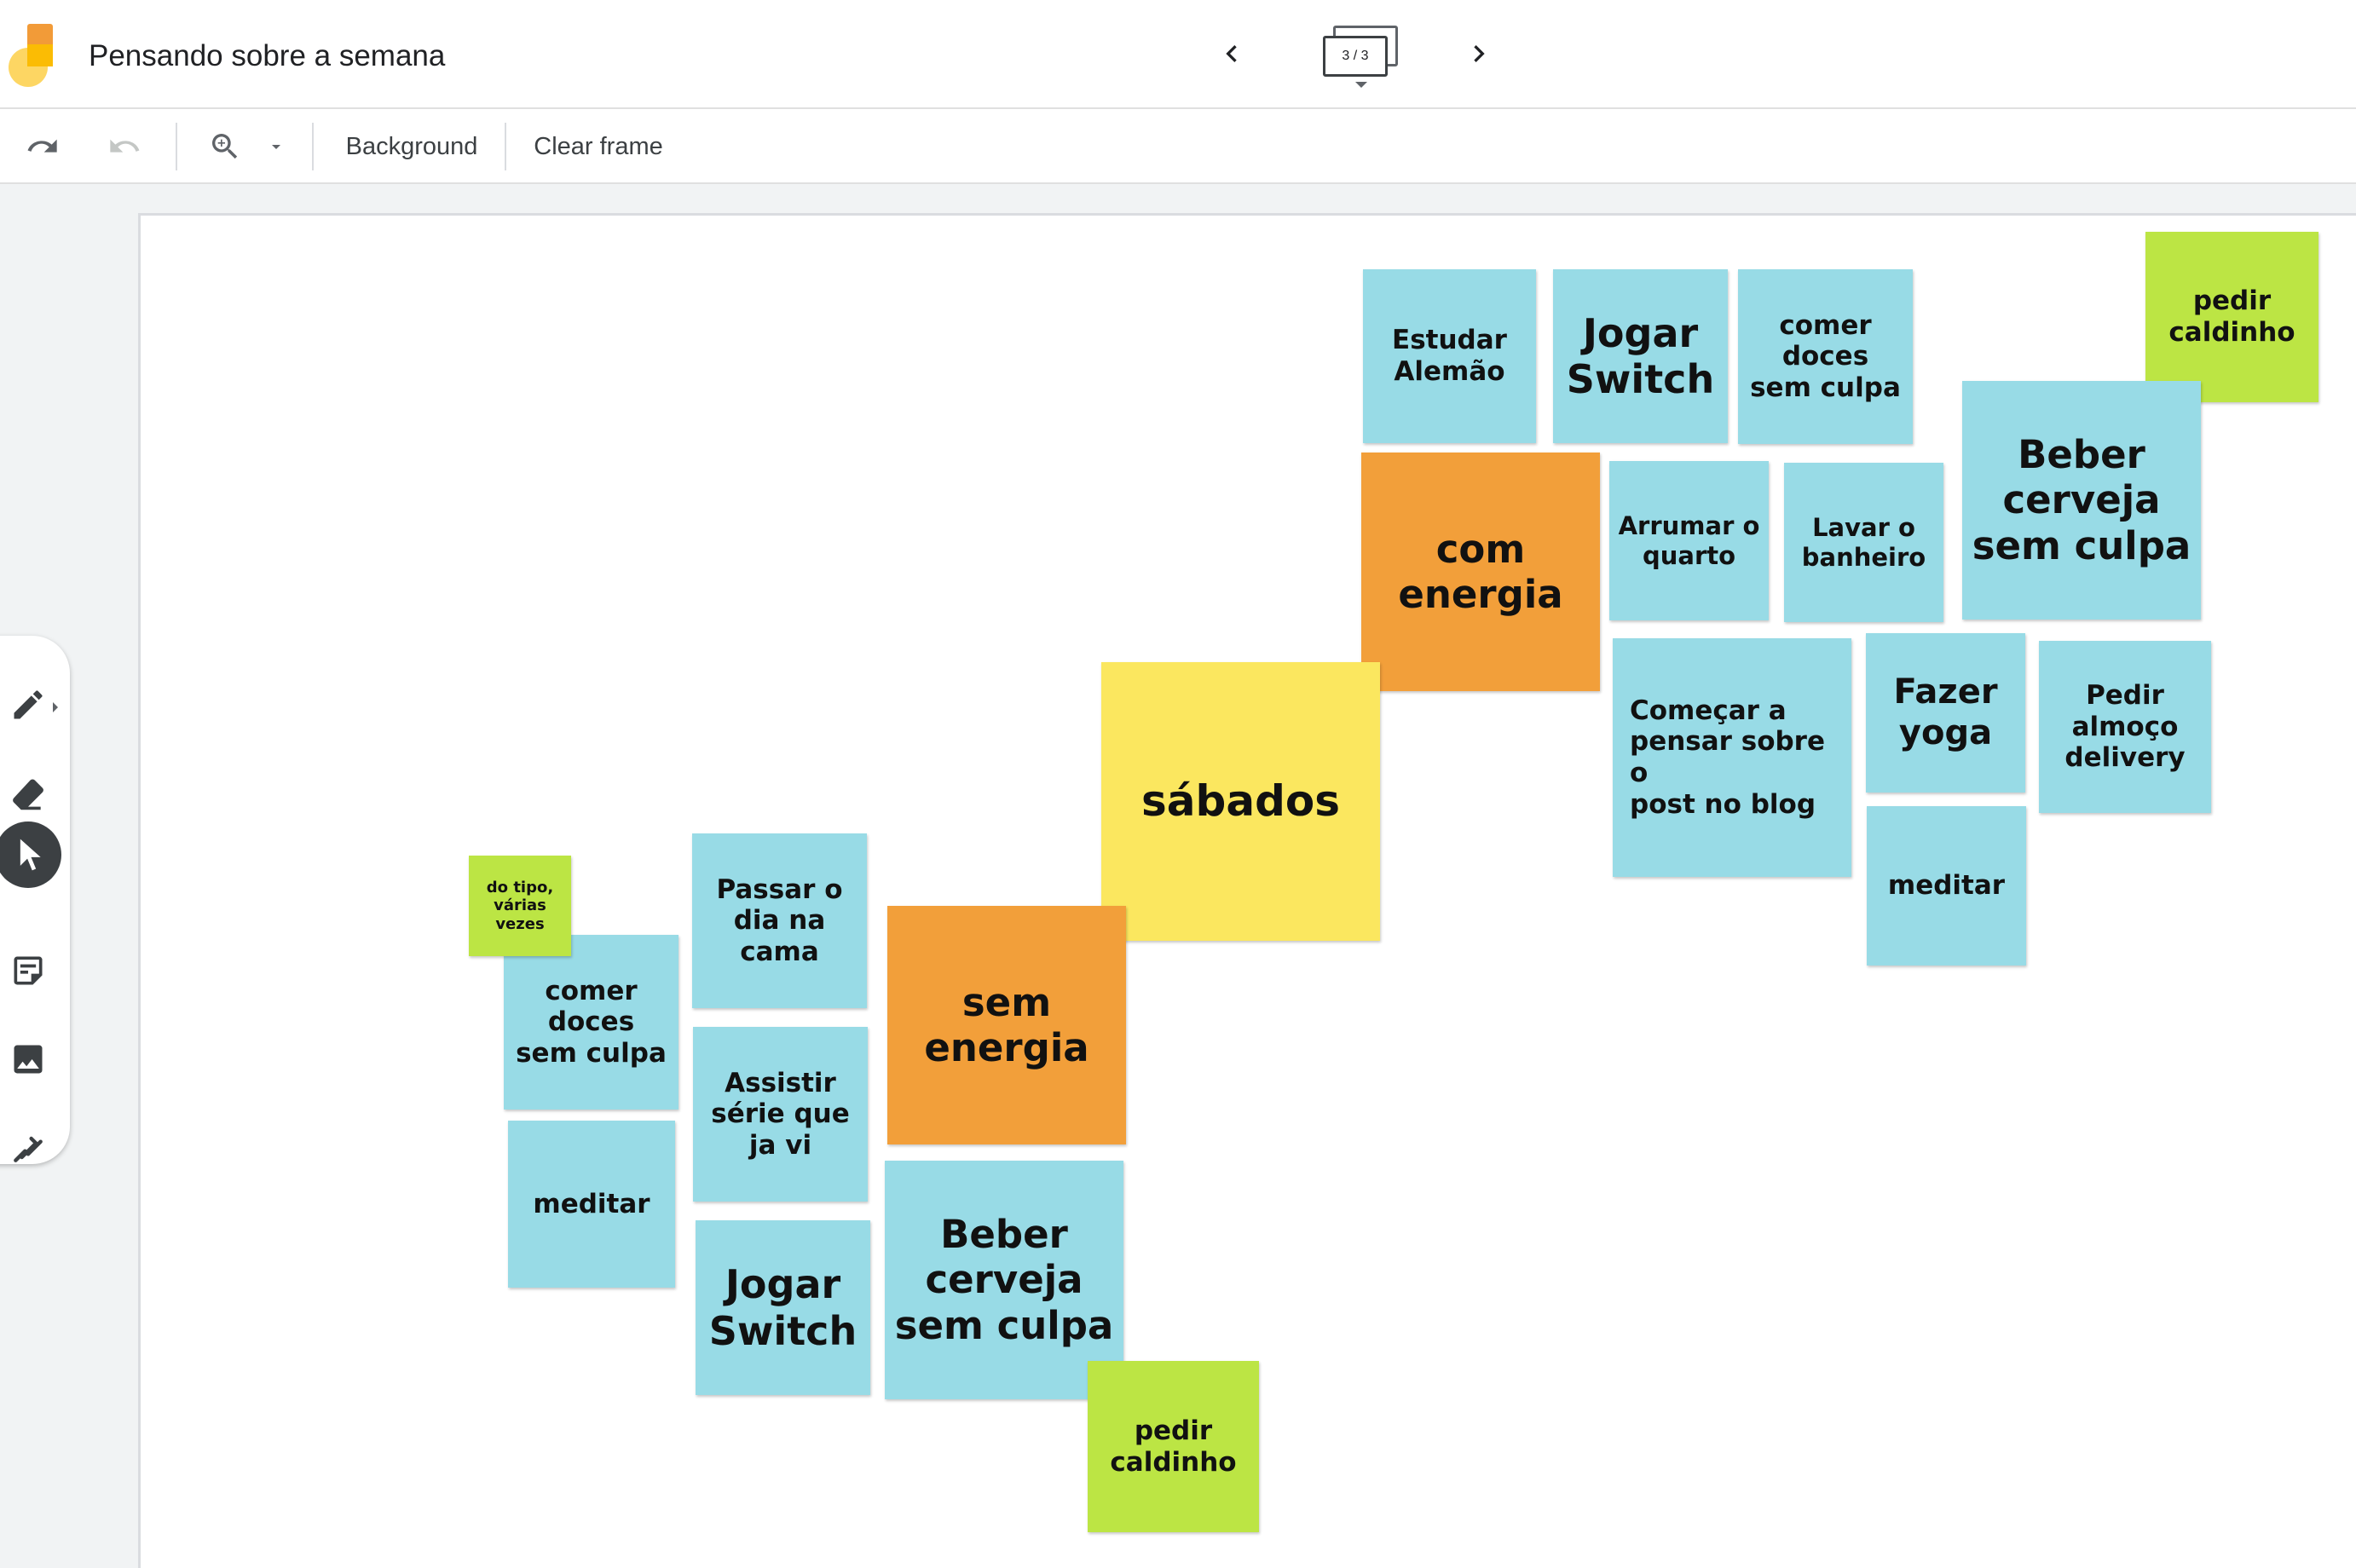 This screenshot has width=2356, height=1568. I want to click on sticky-note: Assistir série que ja vi, so click(780, 1114).